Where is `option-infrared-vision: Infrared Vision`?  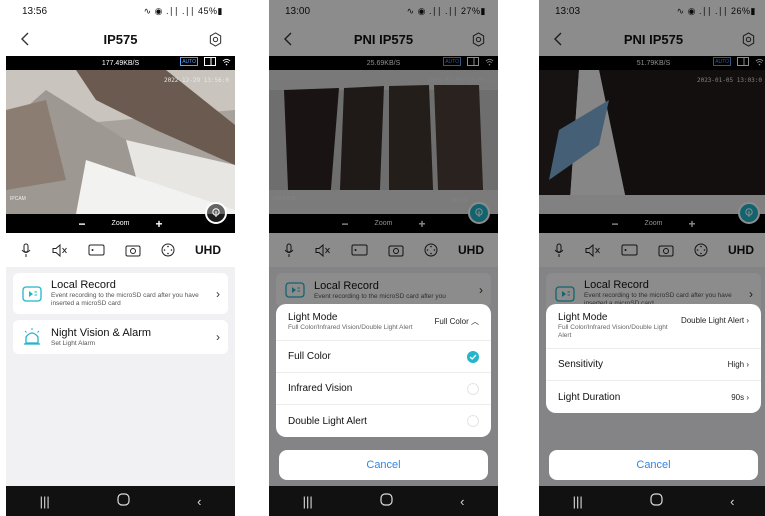
option-infrared-vision: Infrared Vision is located at coordinates (383, 389).